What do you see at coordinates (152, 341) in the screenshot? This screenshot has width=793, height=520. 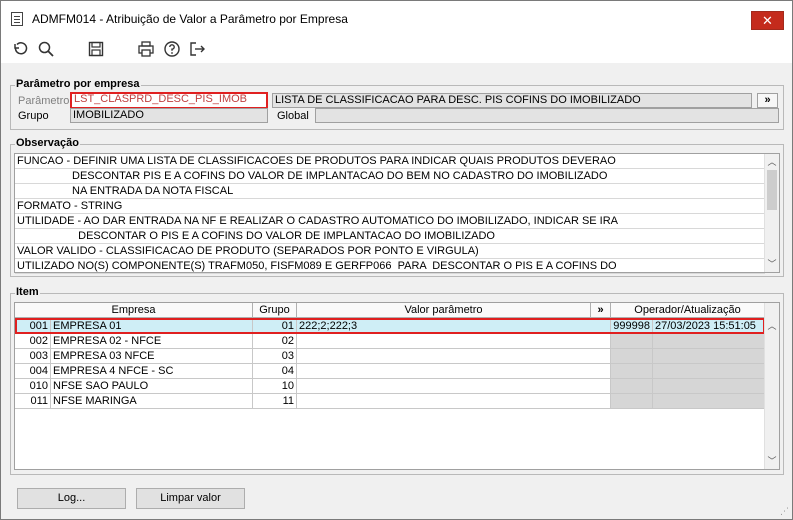 I see `cell-empresa: EMPRESA 02 - NFCE` at bounding box center [152, 341].